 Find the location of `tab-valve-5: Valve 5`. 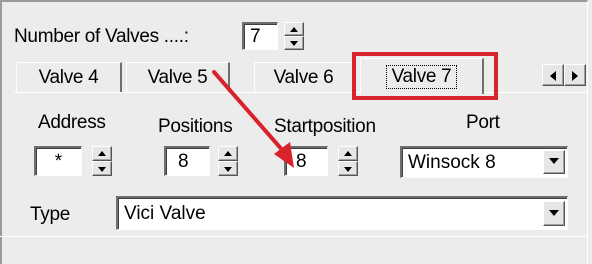

tab-valve-5: Valve 5 is located at coordinates (178, 77).